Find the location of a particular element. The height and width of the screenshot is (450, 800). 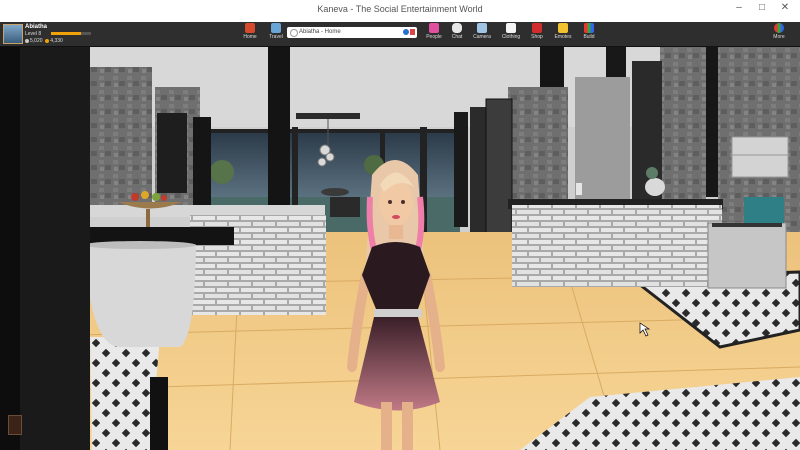

chat-toggle-icon is located at coordinates (15, 425).